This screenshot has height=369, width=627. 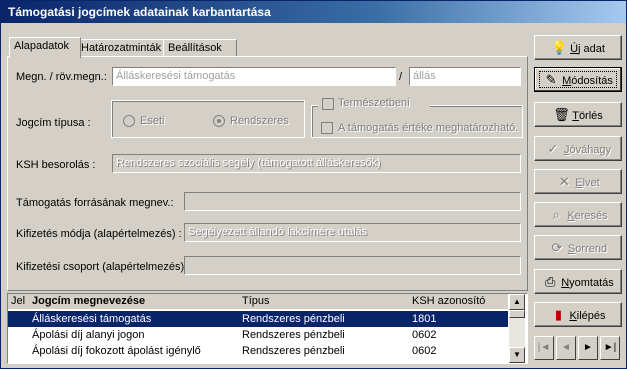 I want to click on exit-button: ▮ Kilépés, so click(x=578, y=314).